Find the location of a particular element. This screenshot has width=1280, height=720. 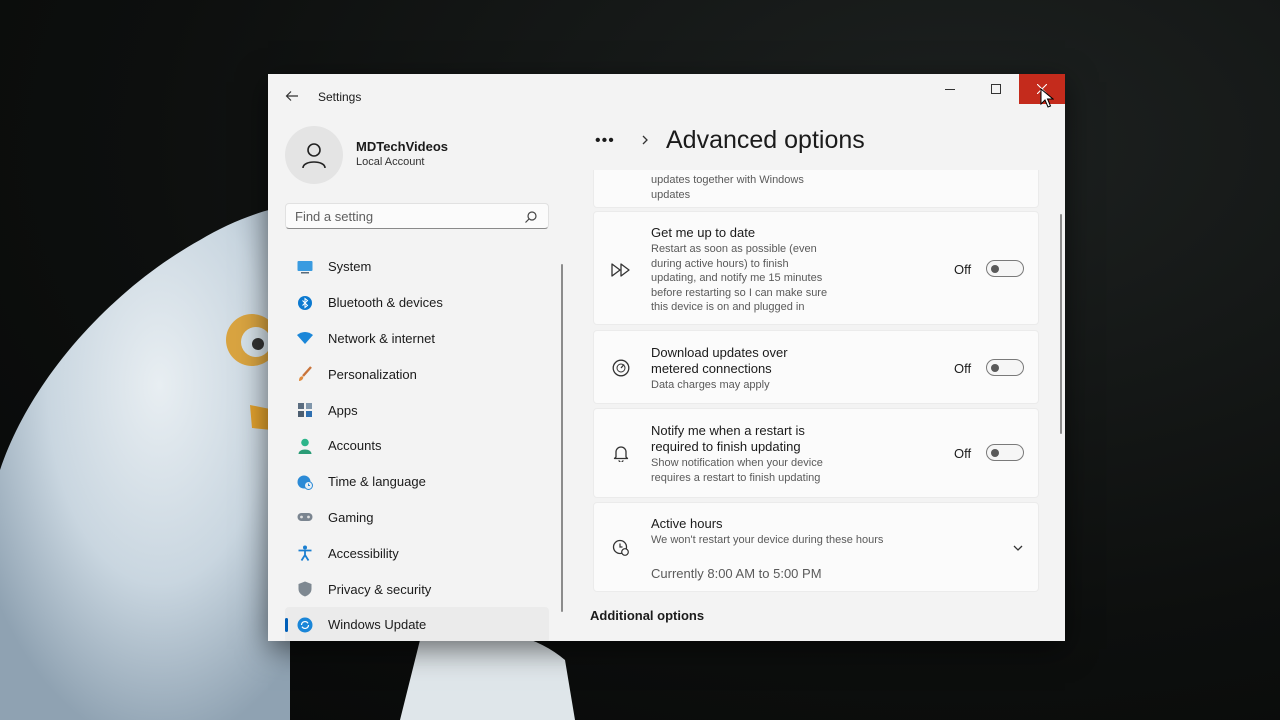

search-box is located at coordinates (417, 216).